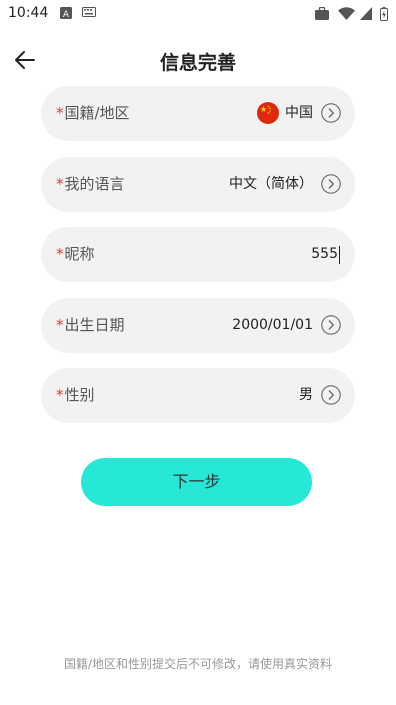 This screenshot has width=396, height=705. I want to click on field-value: 2000/01/01, so click(272, 325).